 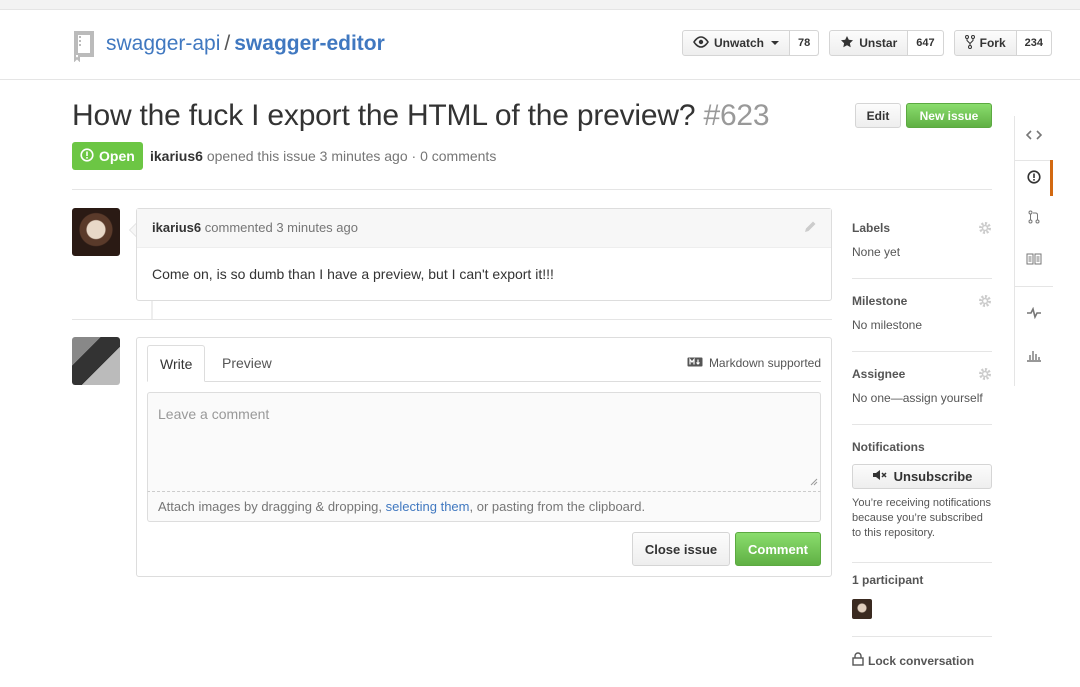 I want to click on mute-icon, so click(x=880, y=476).